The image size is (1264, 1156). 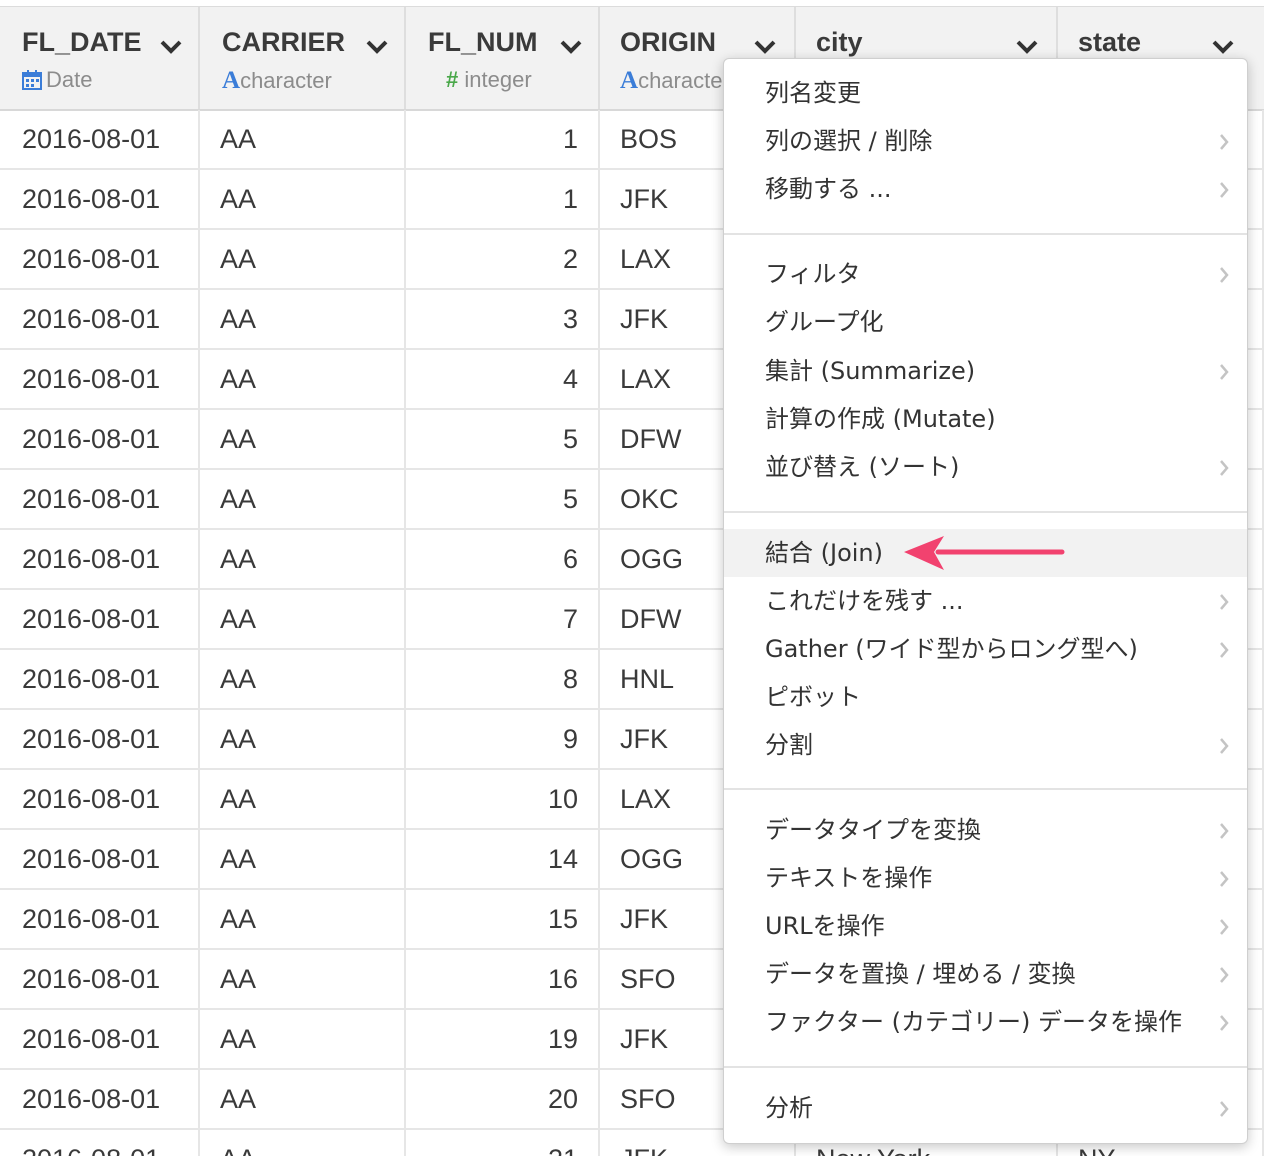 I want to click on calendar-icon, so click(x=32, y=80).